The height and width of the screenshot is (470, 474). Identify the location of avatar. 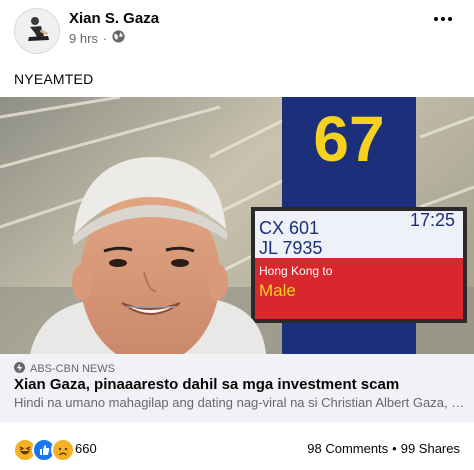
(37, 31).